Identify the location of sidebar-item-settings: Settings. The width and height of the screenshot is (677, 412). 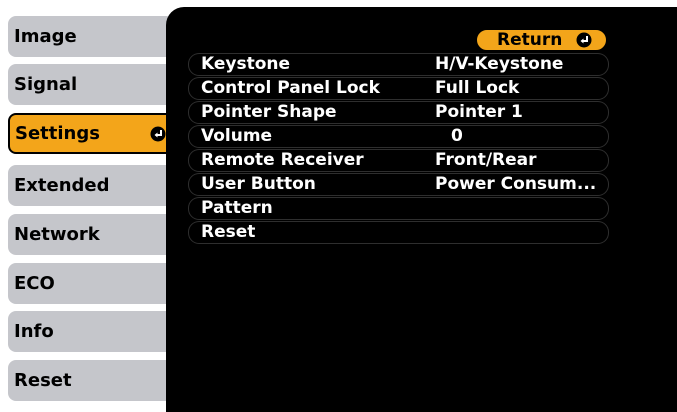
(91, 133).